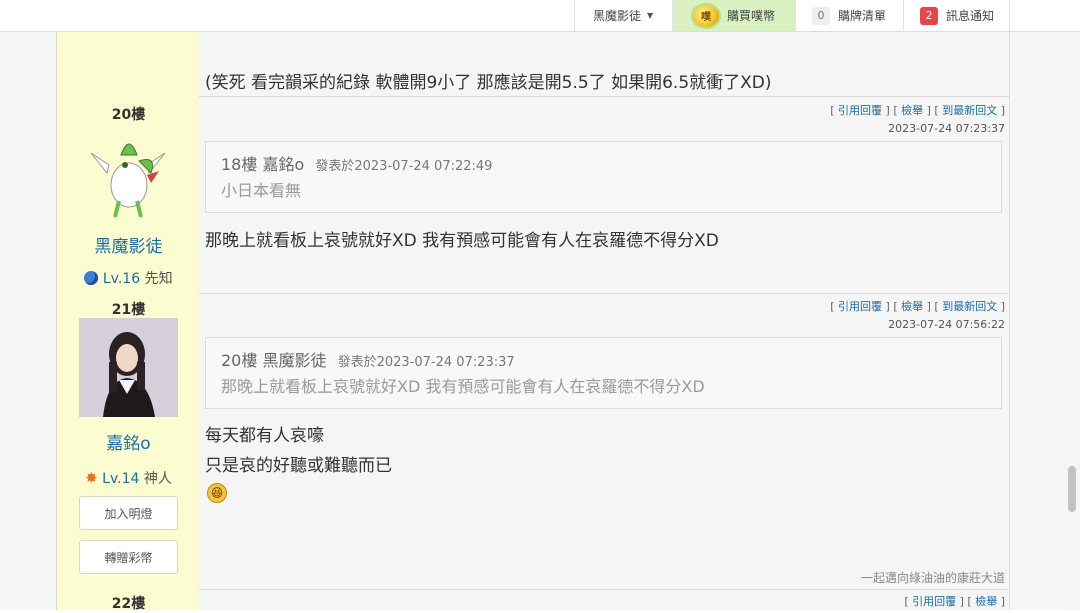 The width and height of the screenshot is (1080, 613). Describe the element at coordinates (121, 479) in the screenshot. I see `level-value: Lv.14` at that location.